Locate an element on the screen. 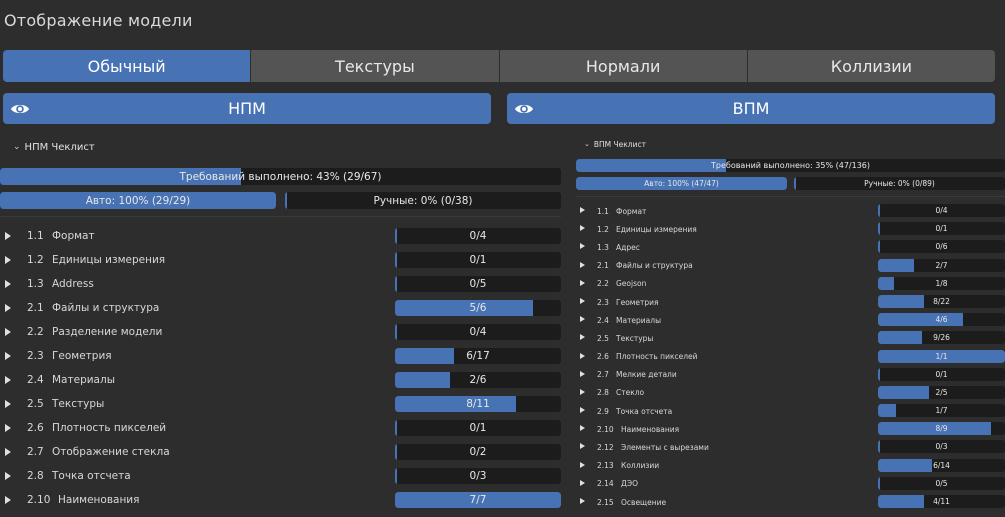 The height and width of the screenshot is (517, 1005). progress-label: 0/3 is located at coordinates (941, 447).